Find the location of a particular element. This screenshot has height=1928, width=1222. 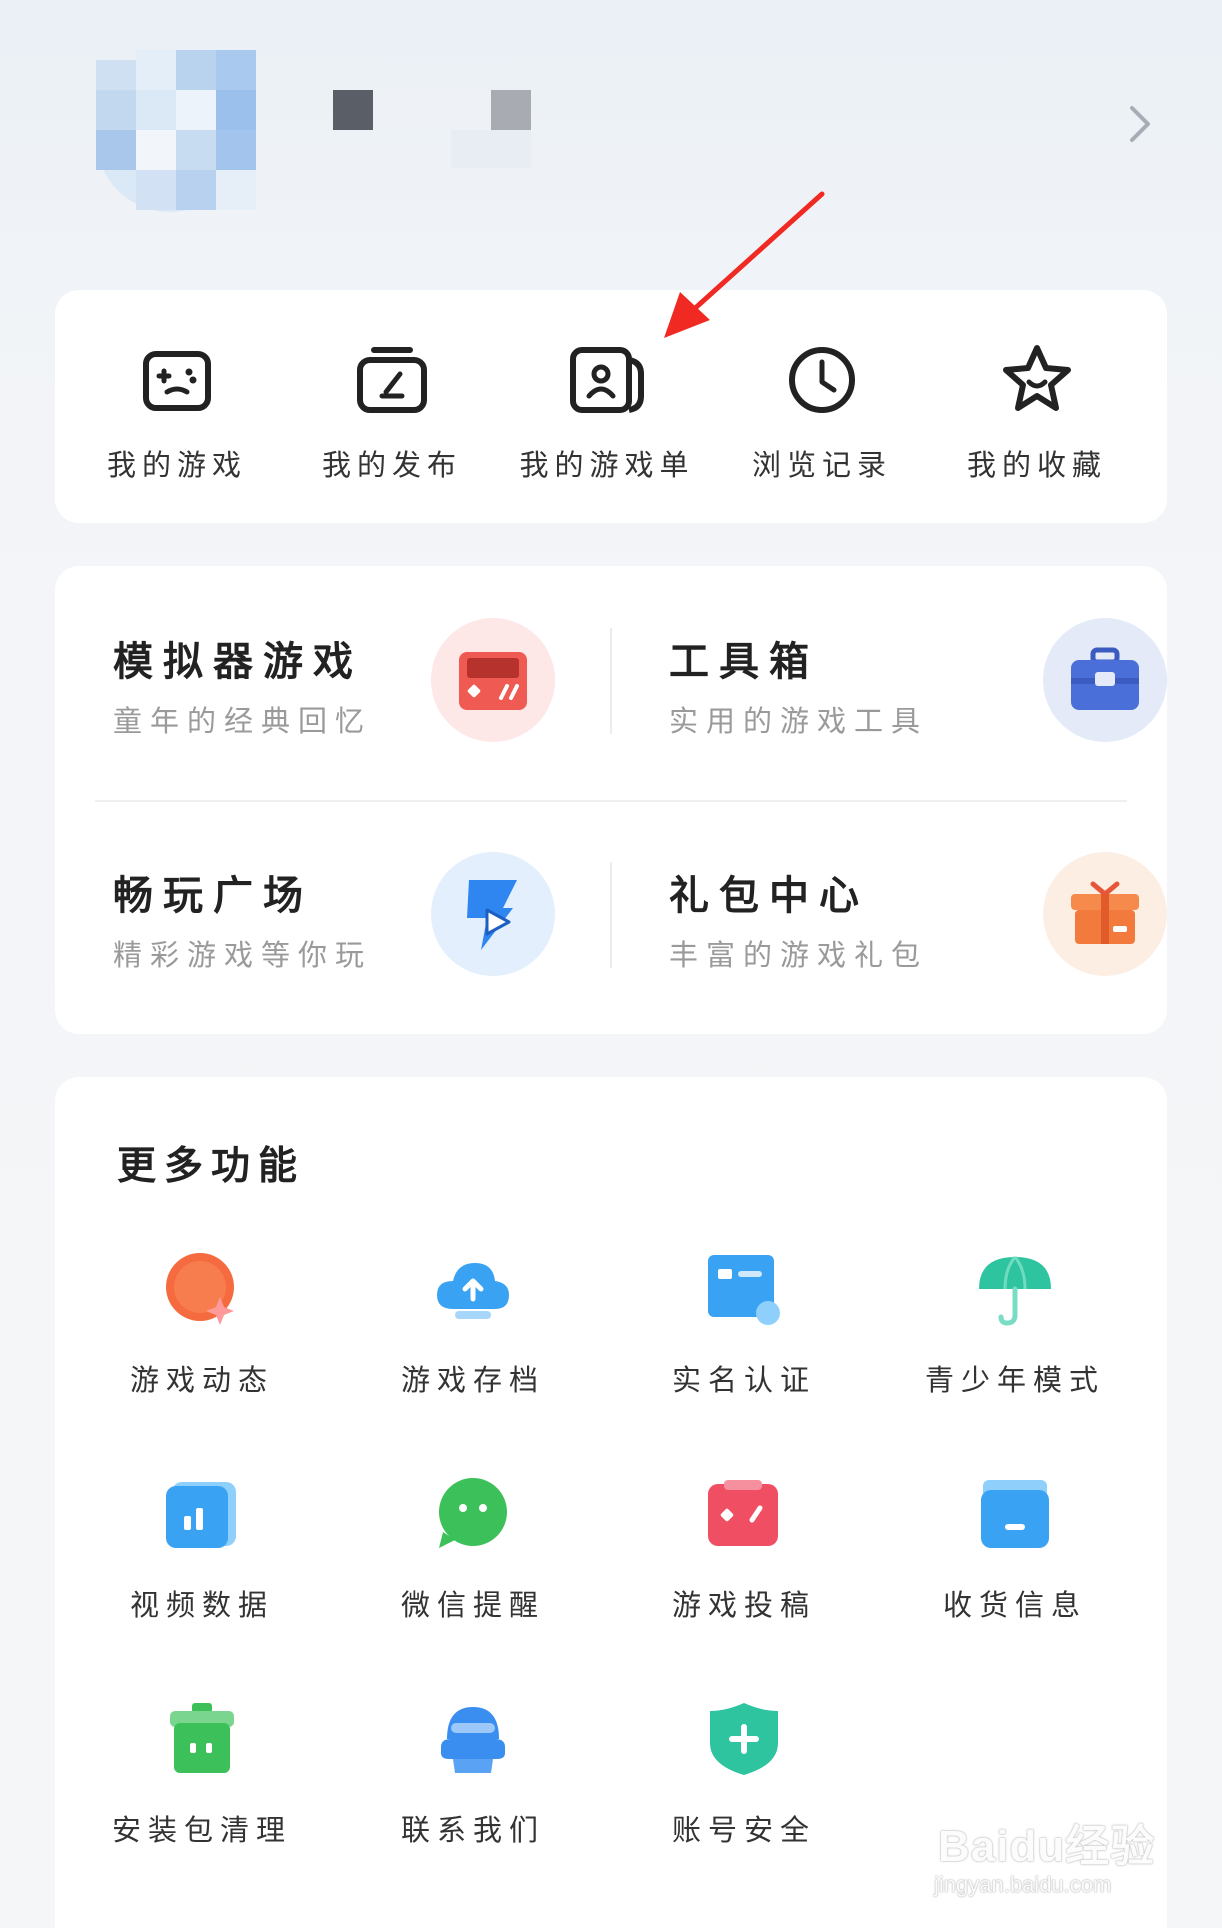

more-label: 实名认证 is located at coordinates (743, 1380).